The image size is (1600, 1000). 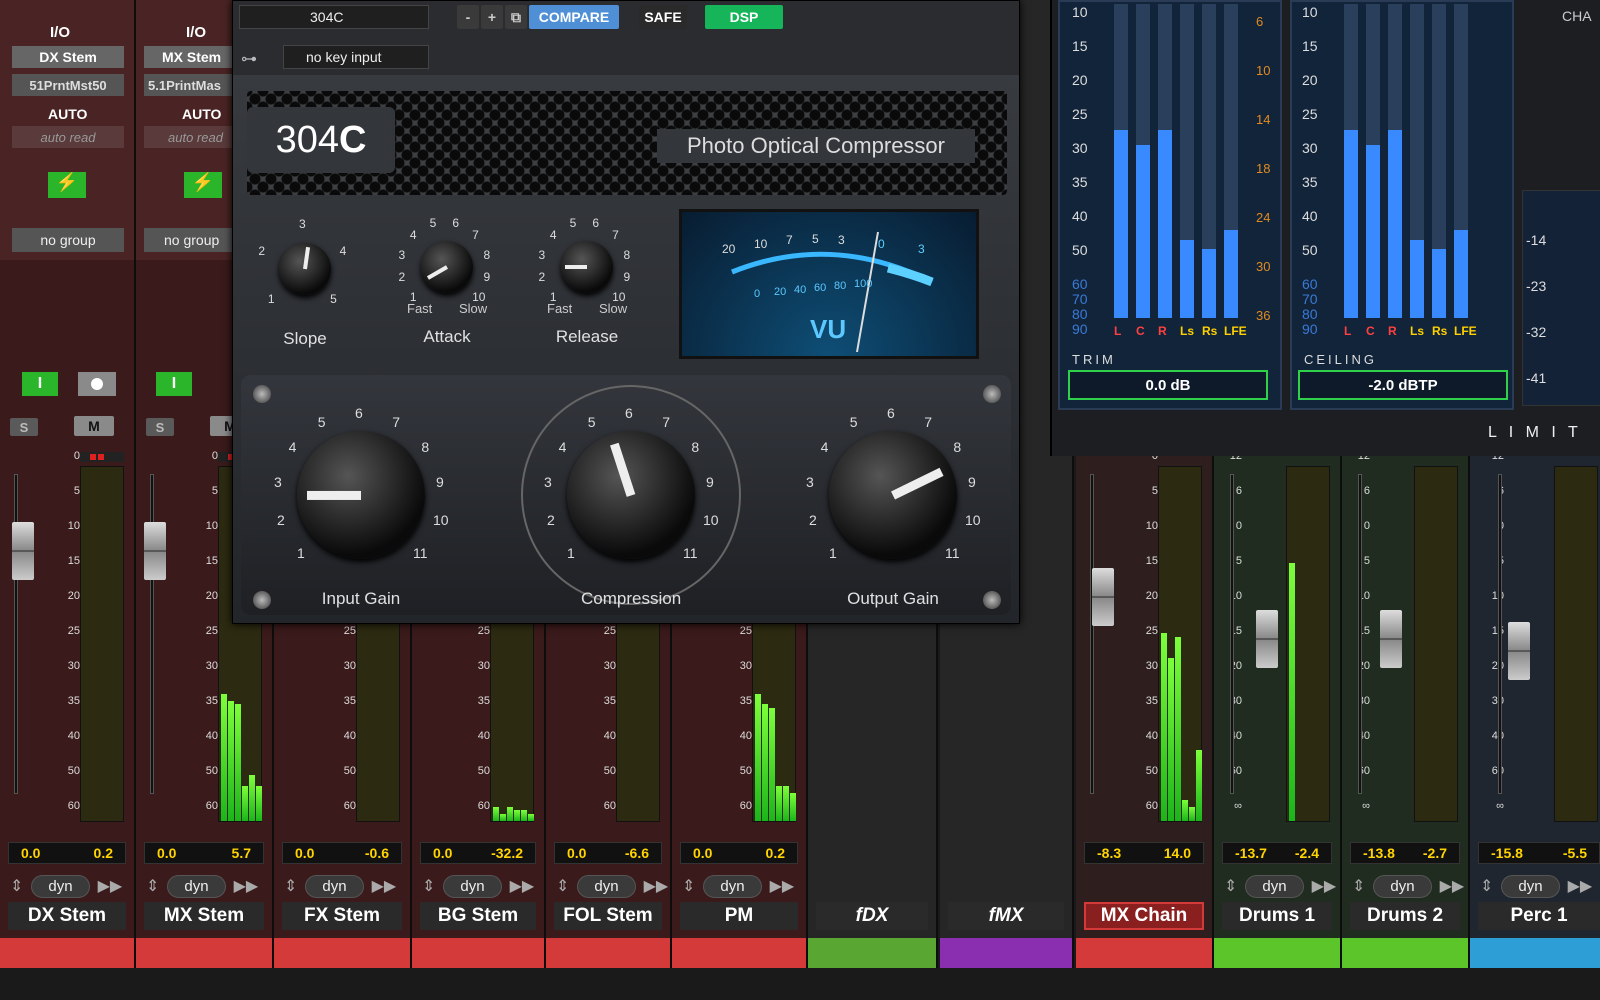 I want to click on volume-readout: 0.0 5.7, so click(x=204, y=853).